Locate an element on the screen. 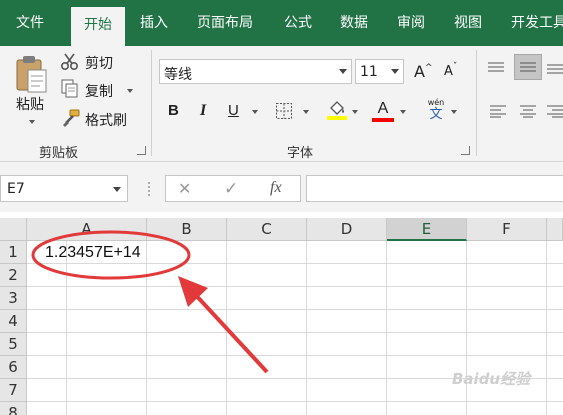  phonetic-dropdown-arrow is located at coordinates (454, 112).